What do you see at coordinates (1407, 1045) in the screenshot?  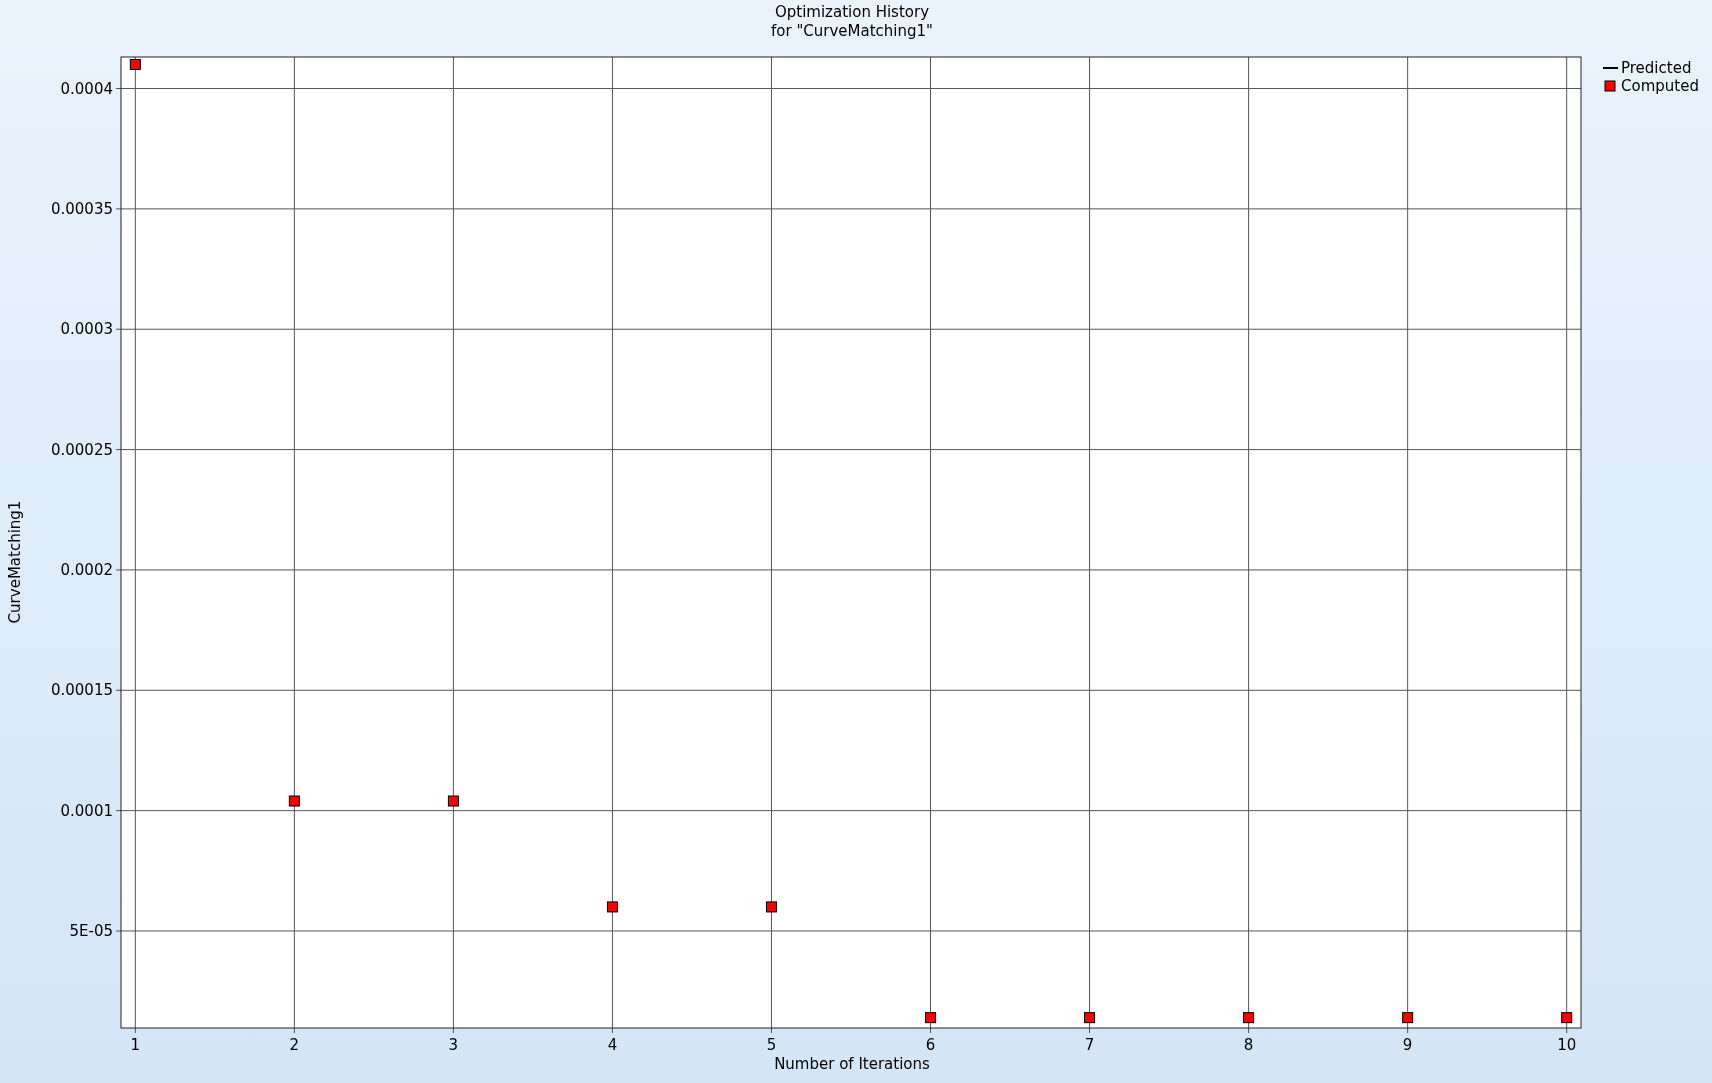 I see `x-tick-label: 9` at bounding box center [1407, 1045].